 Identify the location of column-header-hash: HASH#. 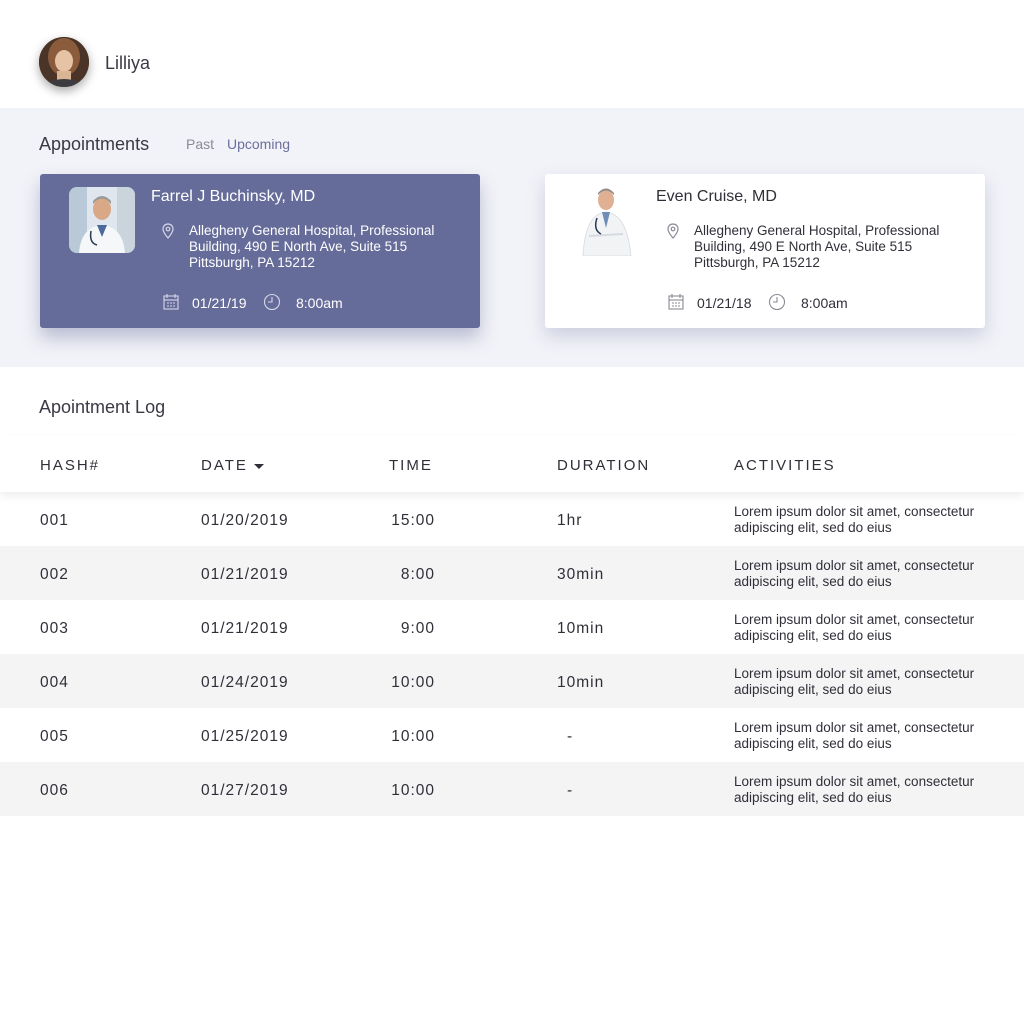
(70, 465).